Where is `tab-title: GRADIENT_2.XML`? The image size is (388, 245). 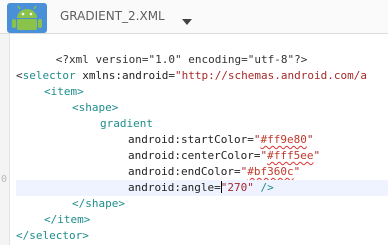 tab-title: GRADIENT_2.XML is located at coordinates (112, 16).